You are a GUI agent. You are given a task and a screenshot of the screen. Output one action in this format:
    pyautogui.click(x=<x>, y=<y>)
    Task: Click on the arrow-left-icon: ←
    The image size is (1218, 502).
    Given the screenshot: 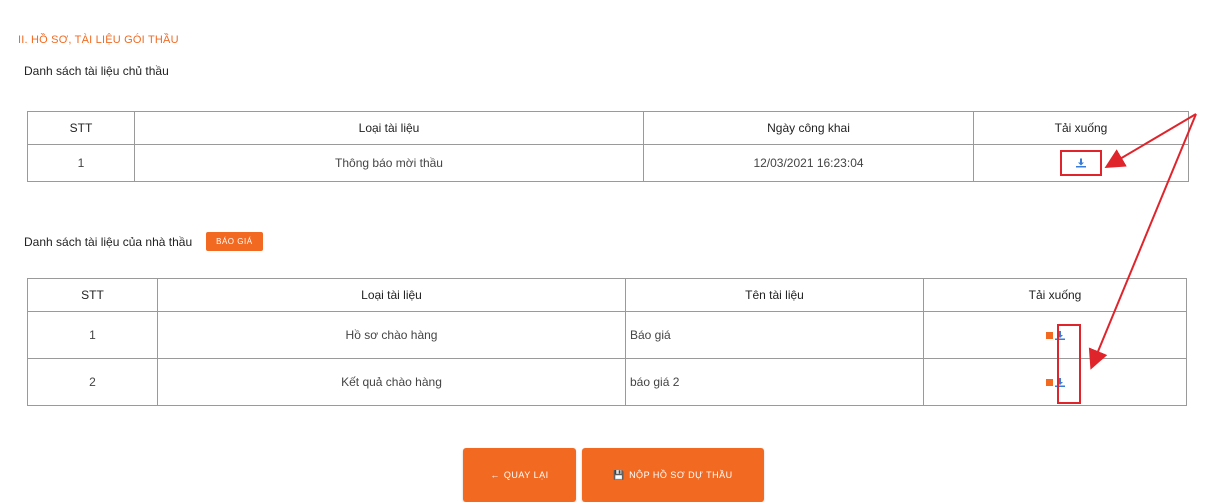 What is the action you would take?
    pyautogui.click(x=495, y=475)
    